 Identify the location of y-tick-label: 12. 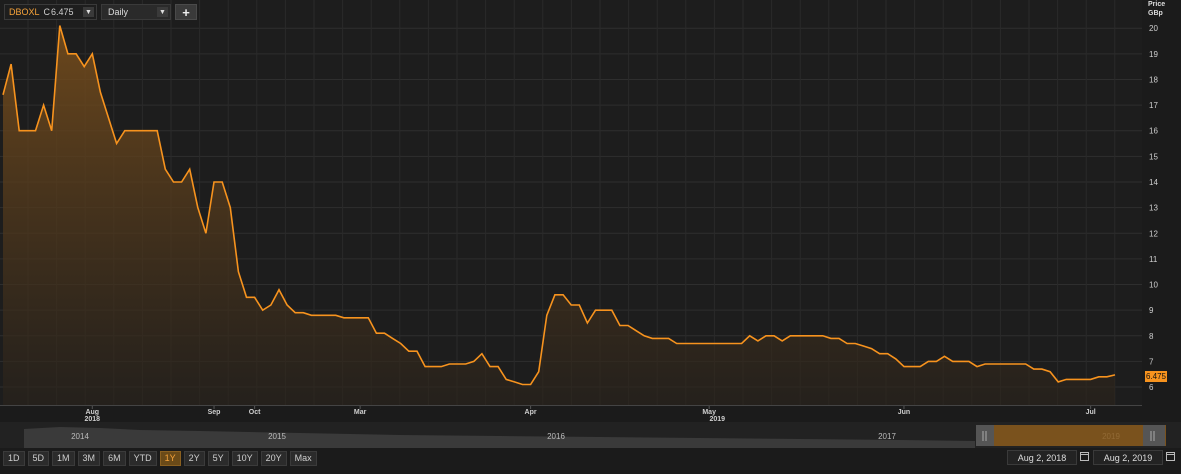
(1153, 233).